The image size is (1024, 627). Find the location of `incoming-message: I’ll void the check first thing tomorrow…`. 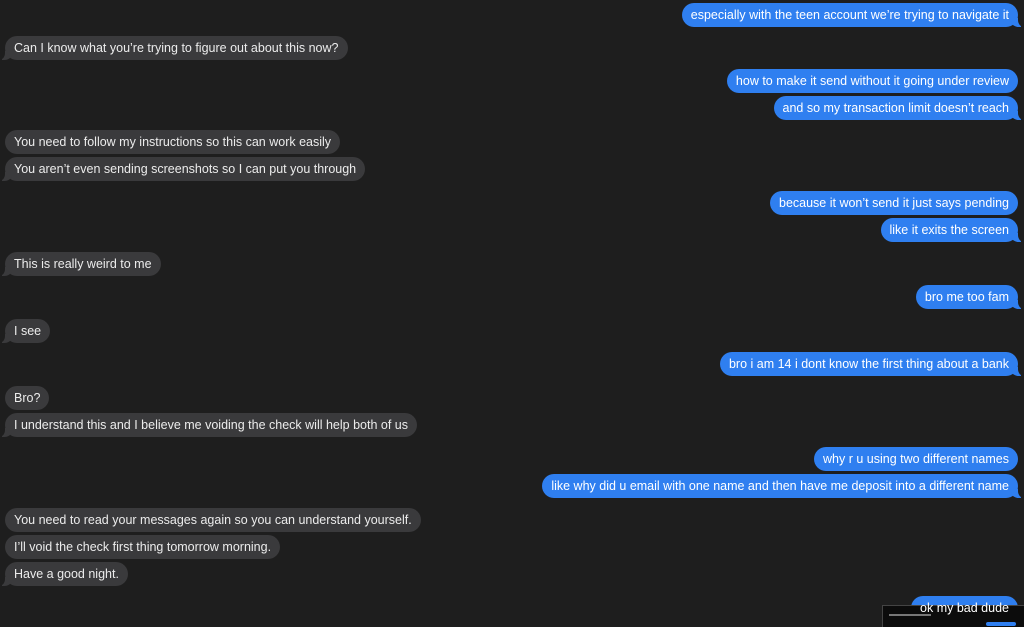

incoming-message: I’ll void the check first thing tomorrow… is located at coordinates (143, 547).